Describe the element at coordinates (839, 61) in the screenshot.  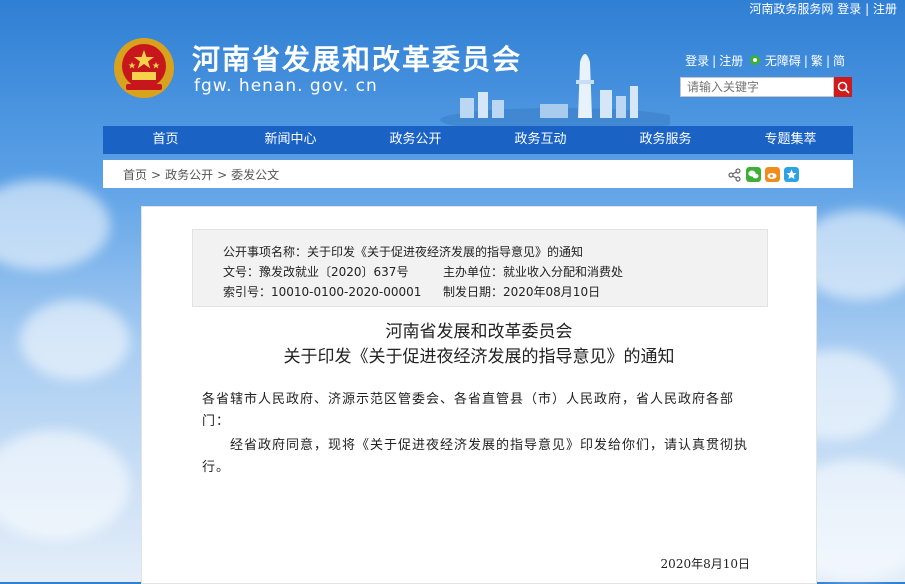
I see `simplified-chinese-link: 简` at that location.